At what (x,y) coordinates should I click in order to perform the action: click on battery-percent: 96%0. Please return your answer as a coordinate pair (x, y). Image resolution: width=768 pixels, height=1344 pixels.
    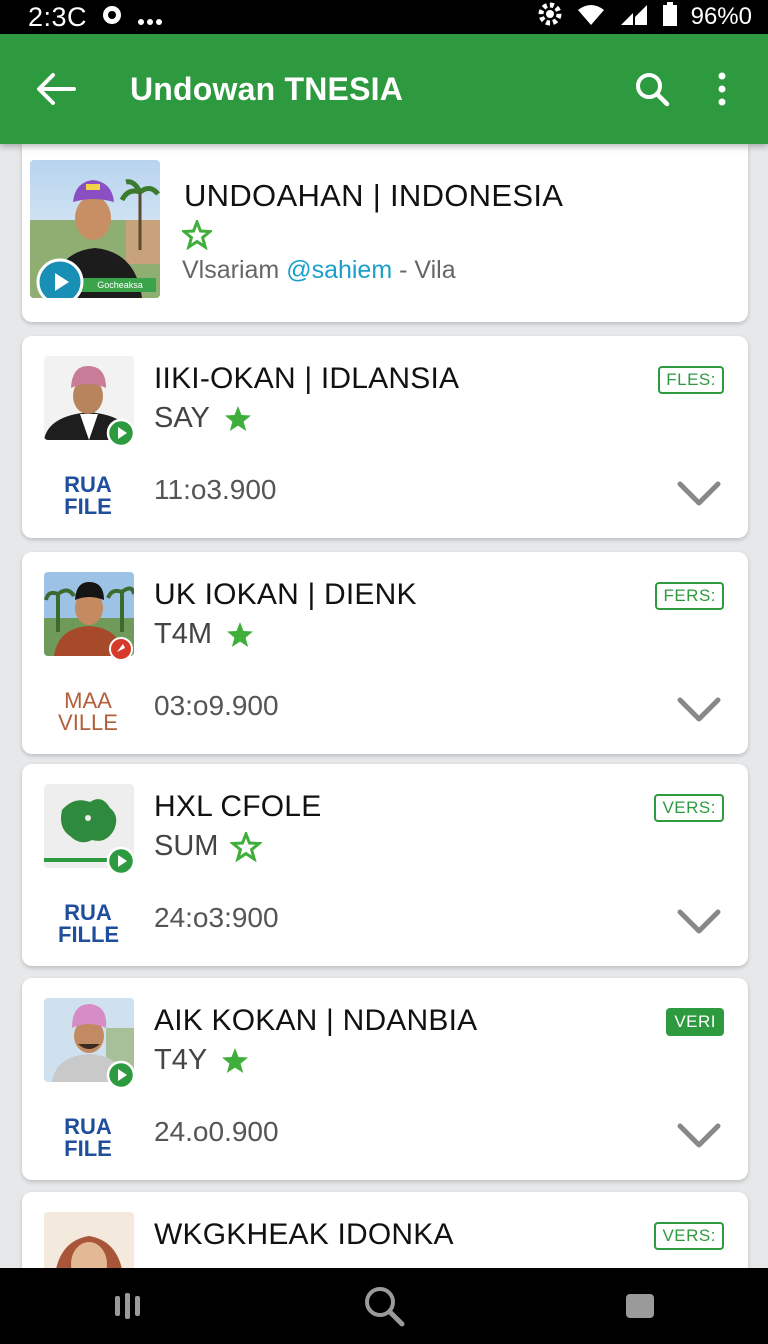
    Looking at the image, I should click on (721, 16).